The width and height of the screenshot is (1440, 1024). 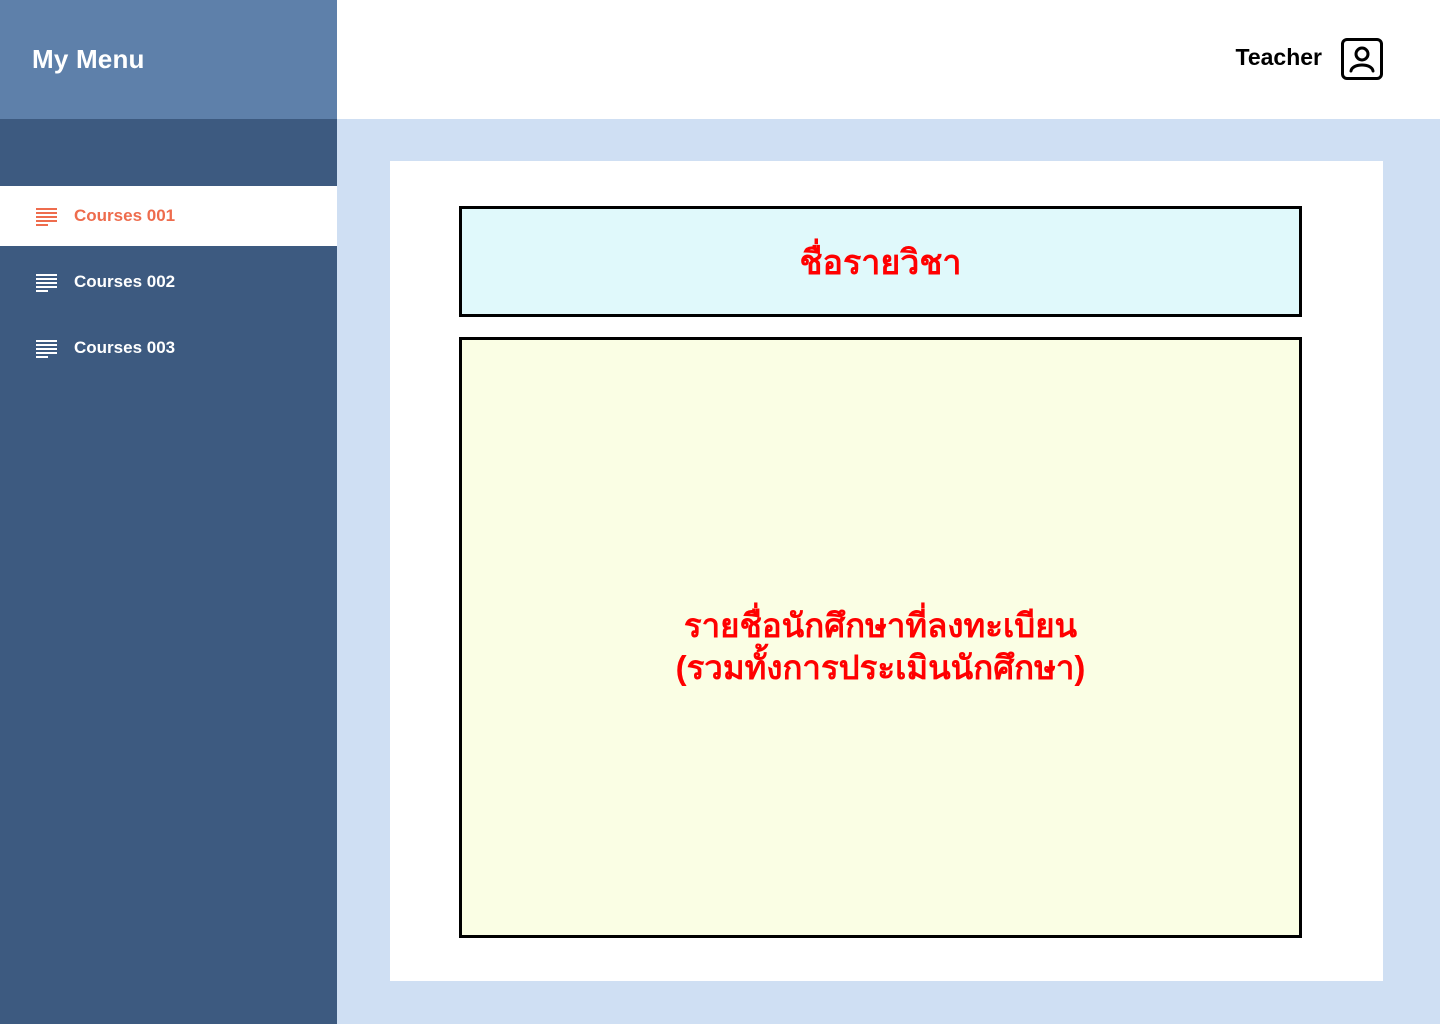 What do you see at coordinates (125, 281) in the screenshot?
I see `sidebar-item-label: Courses 002` at bounding box center [125, 281].